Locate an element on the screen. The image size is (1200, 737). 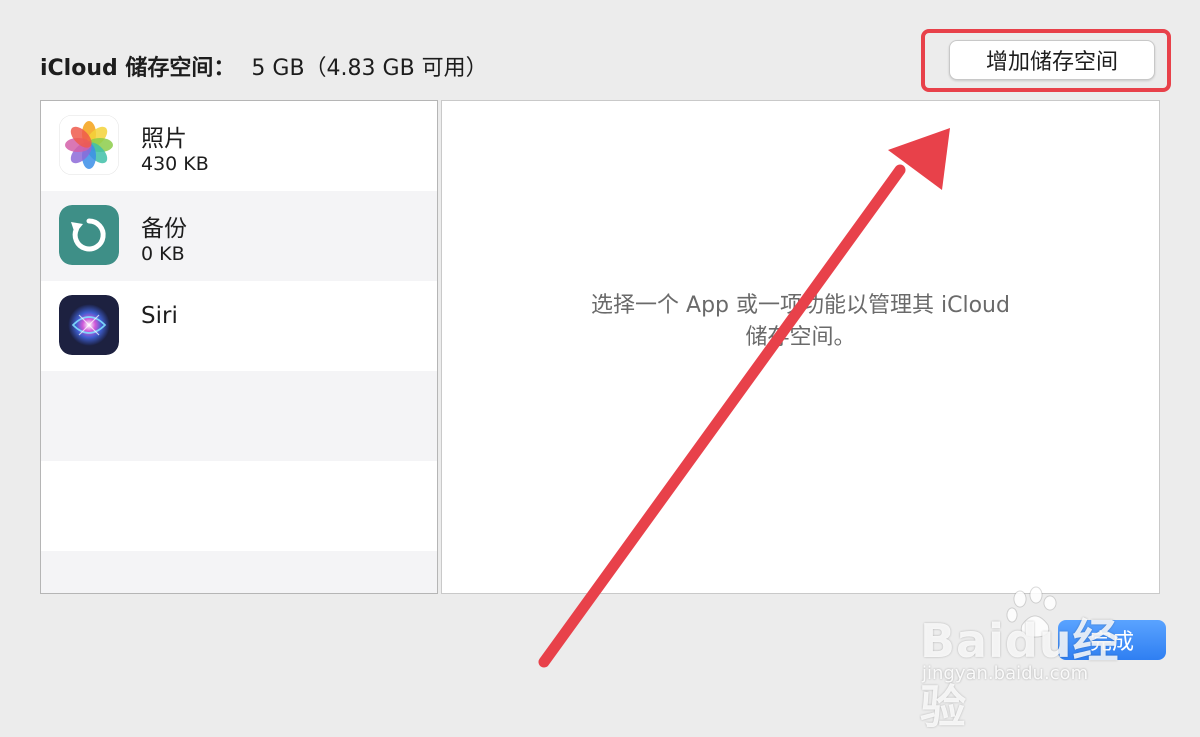
storage-value: 5 GB（4.83 GB 可用） is located at coordinates (369, 68).